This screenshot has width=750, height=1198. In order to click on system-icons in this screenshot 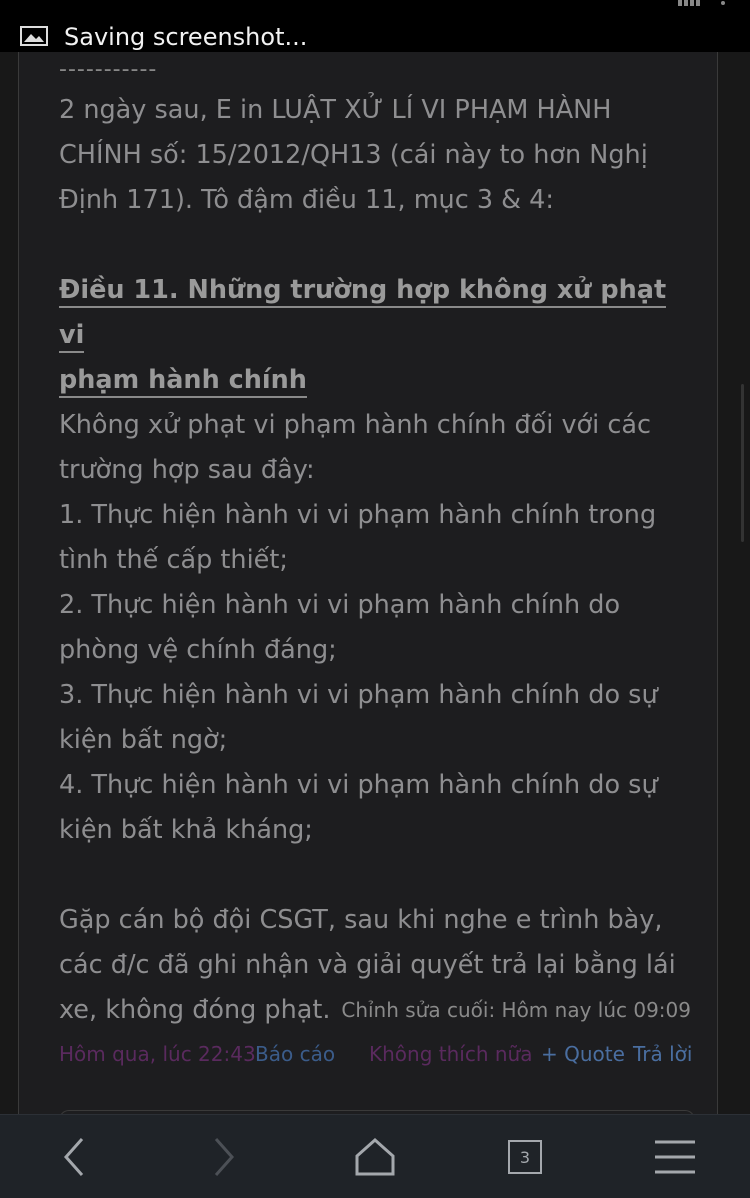, I will do `click(706, 3)`.